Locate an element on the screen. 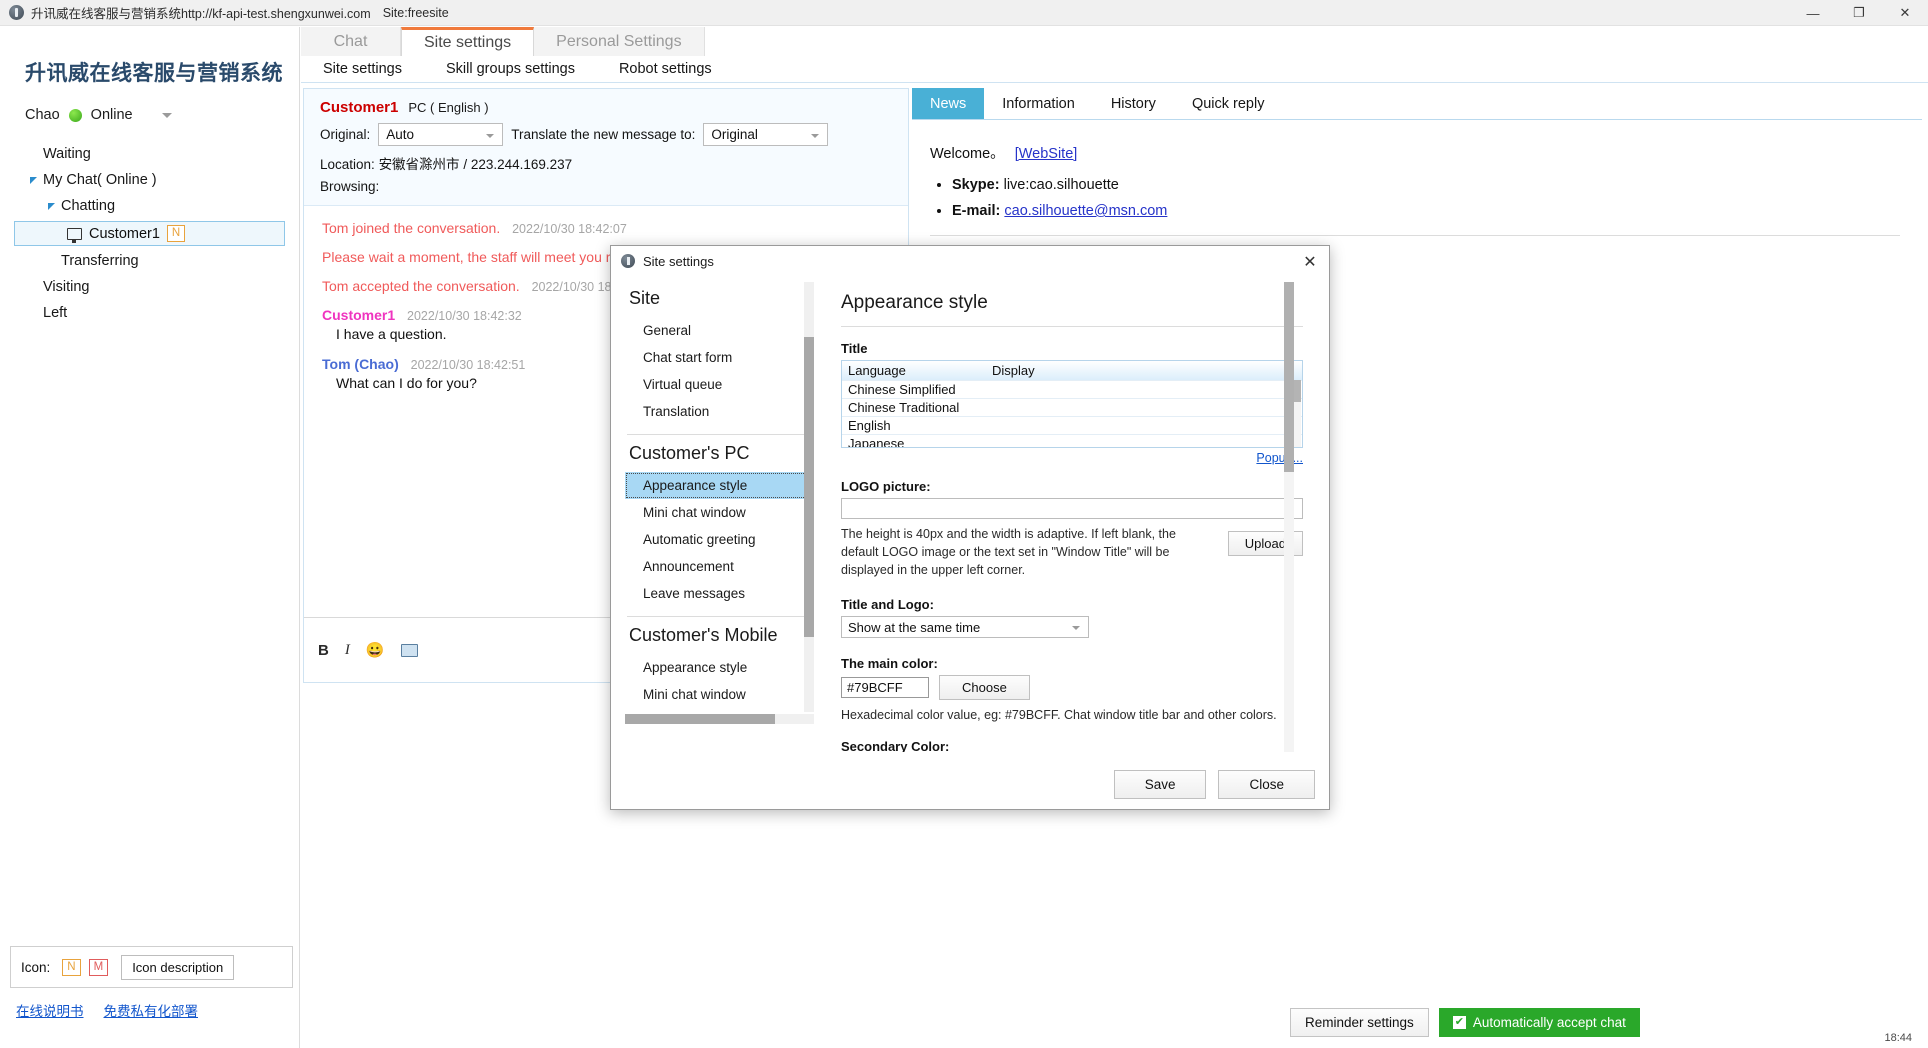 The width and height of the screenshot is (1928, 1048). tab-quick-reply: Quick reply is located at coordinates (1228, 103).